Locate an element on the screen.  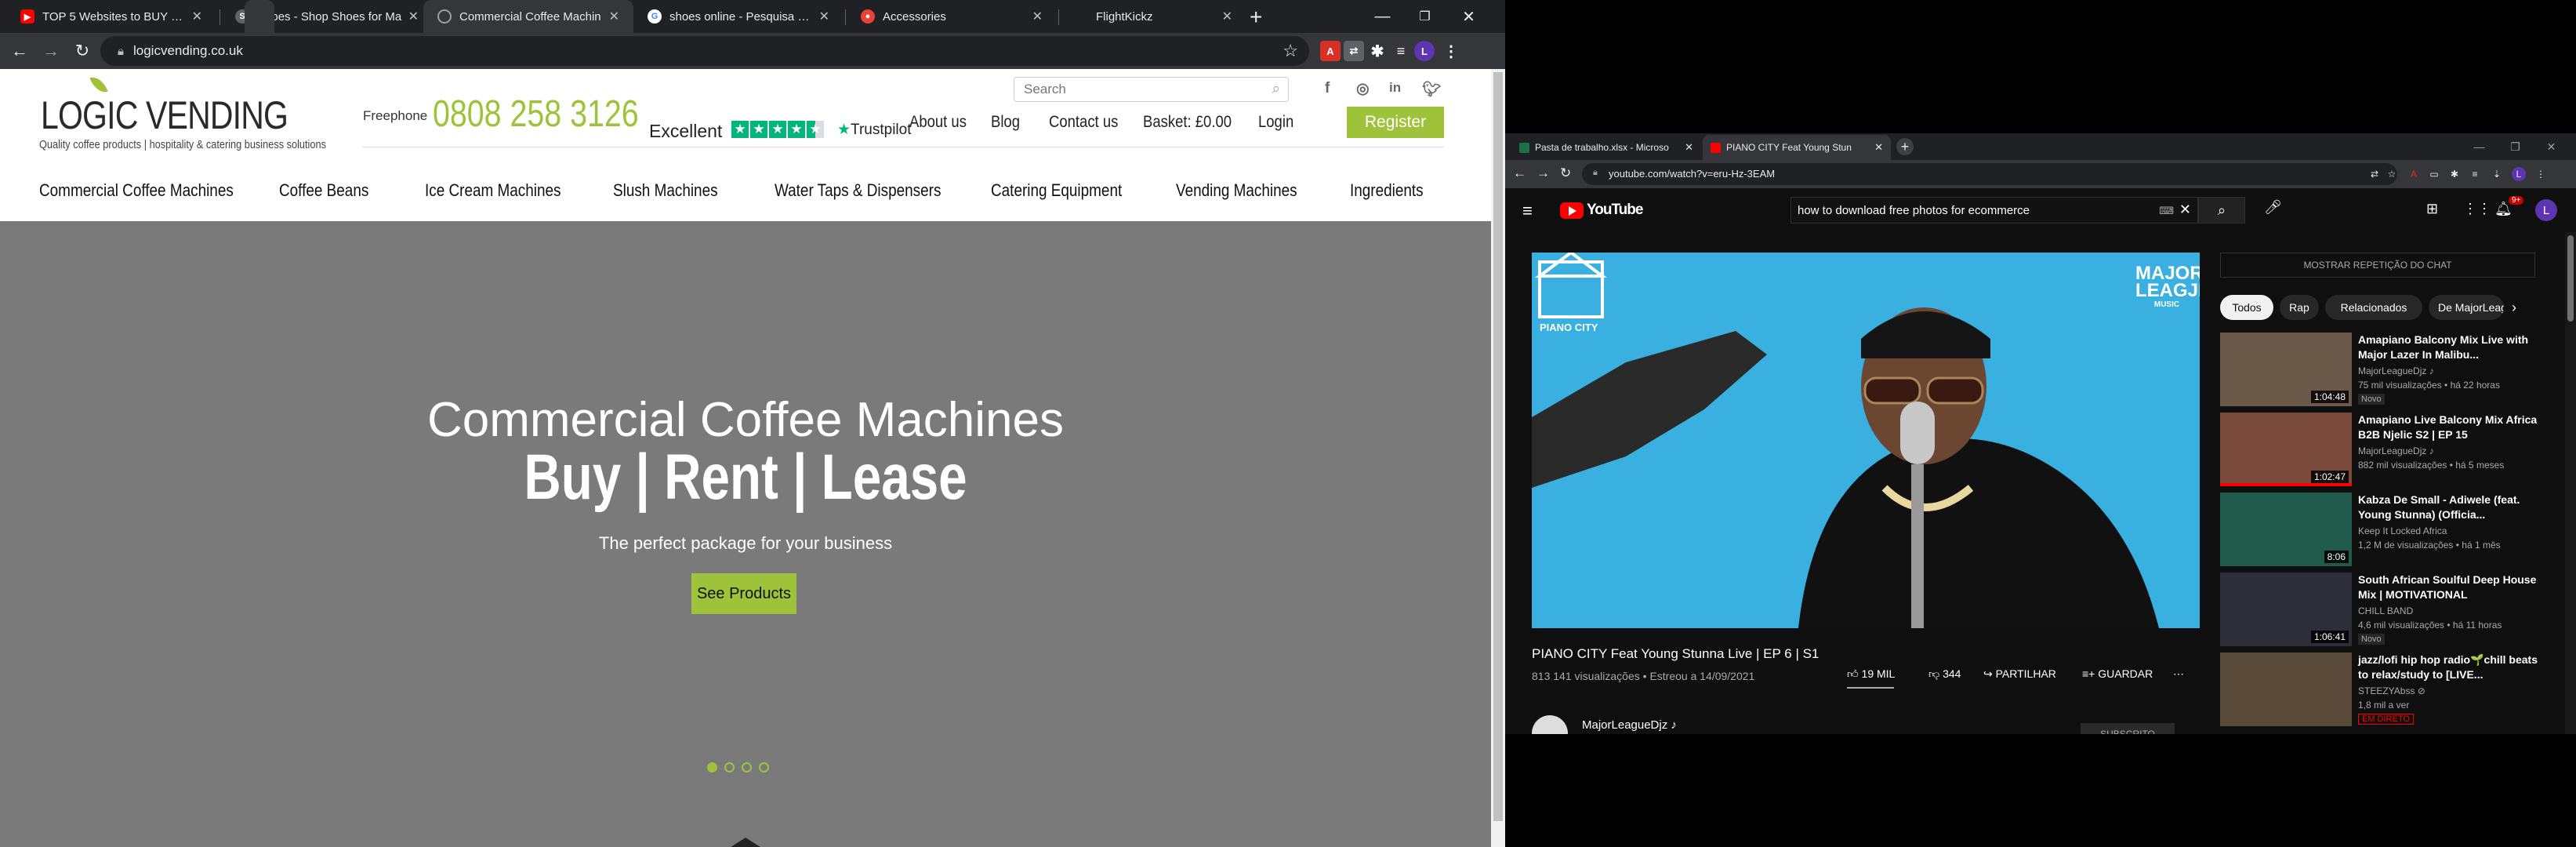
dislike-button: 👎︎ 344 is located at coordinates (1945, 674).